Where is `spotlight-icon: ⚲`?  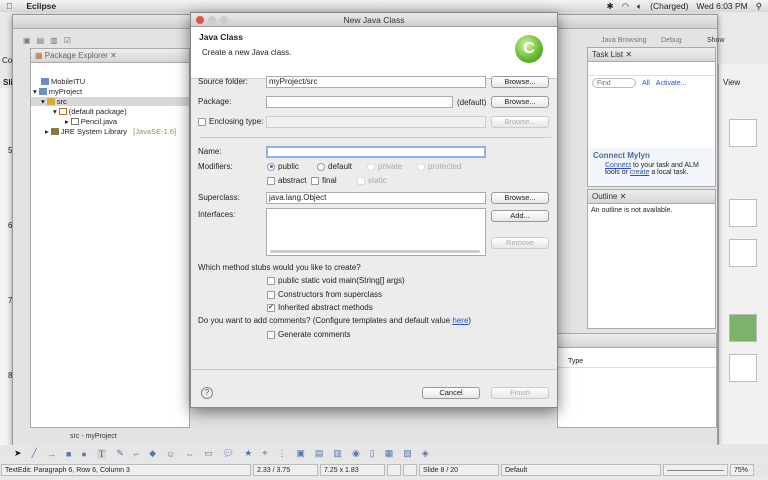 spotlight-icon: ⚲ is located at coordinates (759, 6).